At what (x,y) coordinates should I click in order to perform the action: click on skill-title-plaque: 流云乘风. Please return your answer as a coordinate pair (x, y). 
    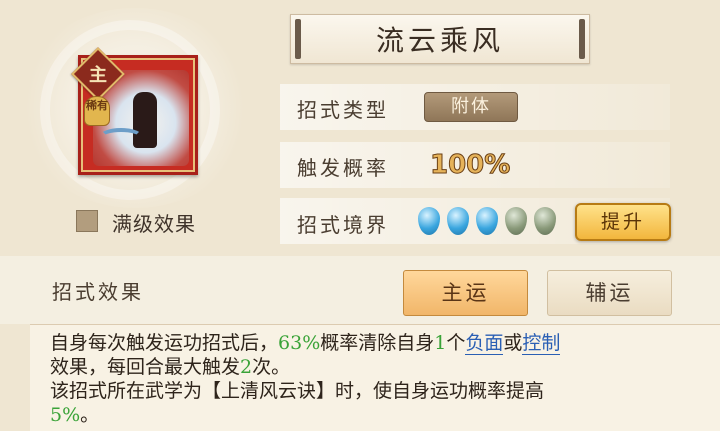
    Looking at the image, I should click on (440, 39).